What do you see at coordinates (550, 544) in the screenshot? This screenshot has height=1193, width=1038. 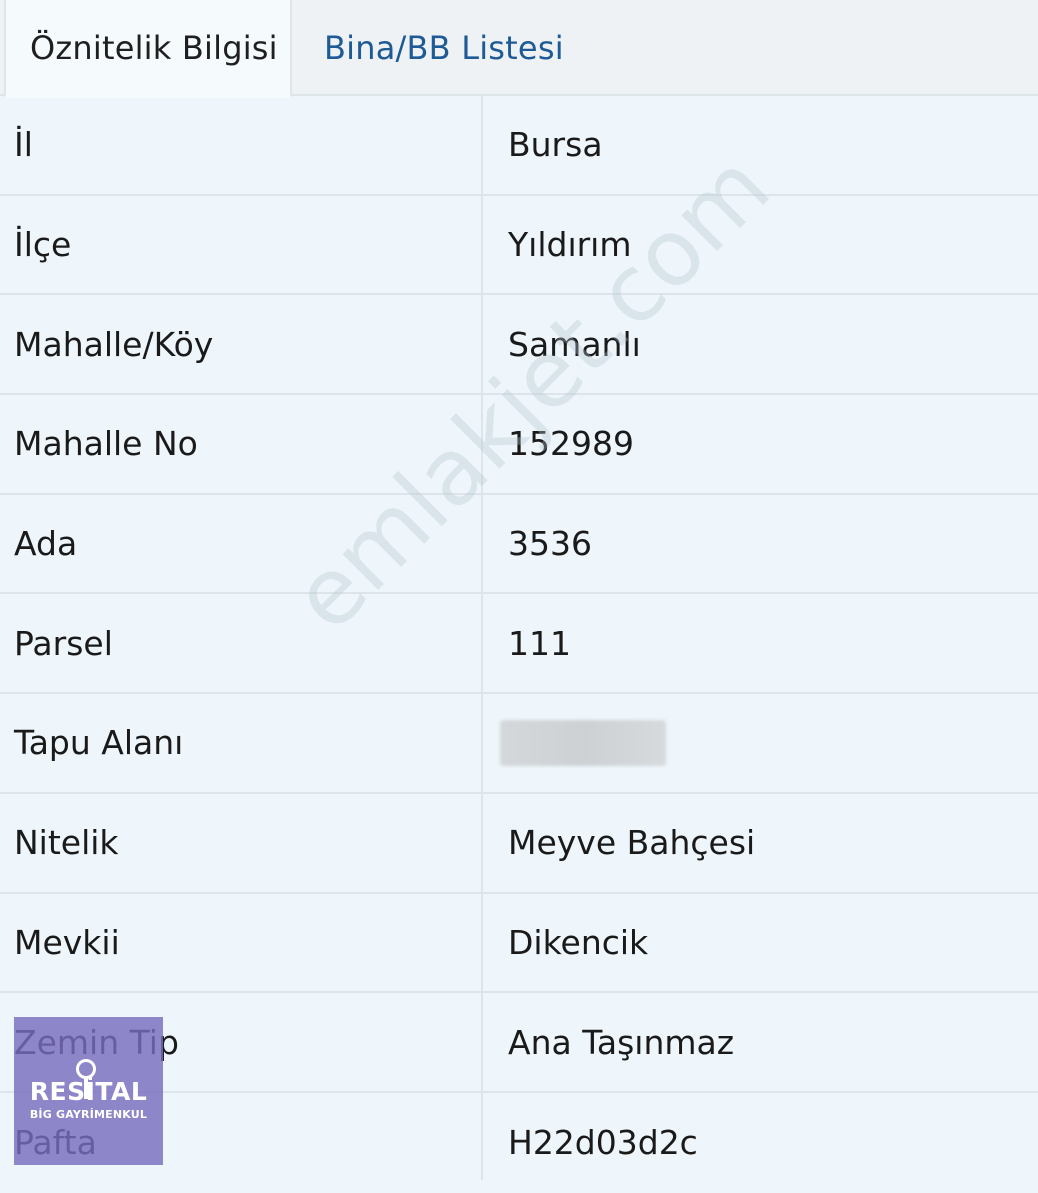 I see `row-value: 3536` at bounding box center [550, 544].